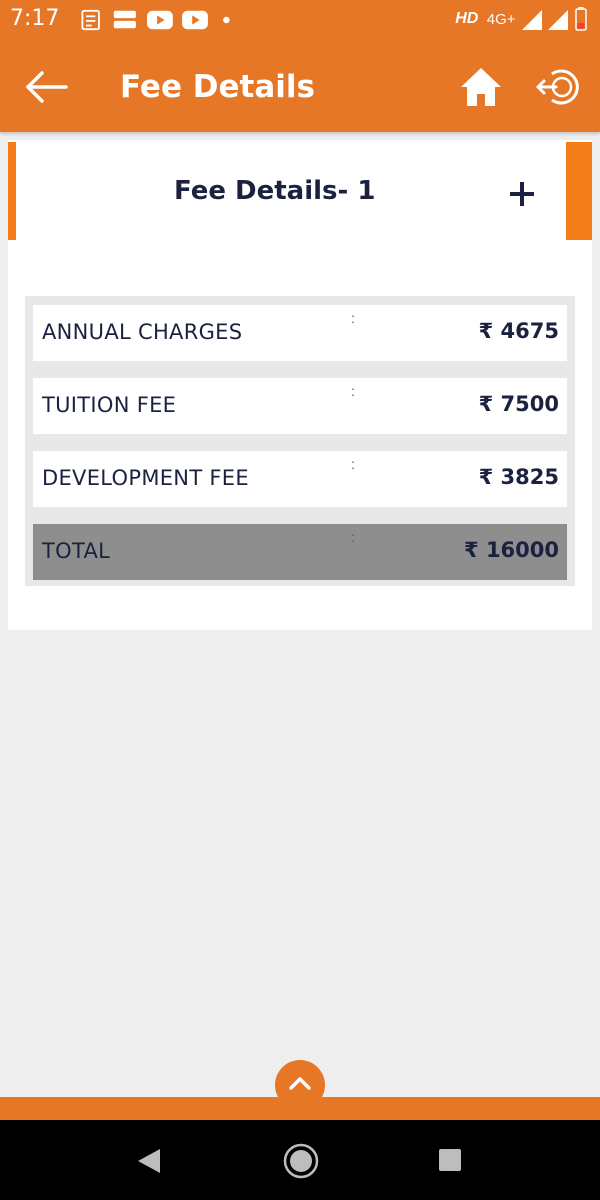  I want to click on total-label: TOTAL, so click(76, 551).